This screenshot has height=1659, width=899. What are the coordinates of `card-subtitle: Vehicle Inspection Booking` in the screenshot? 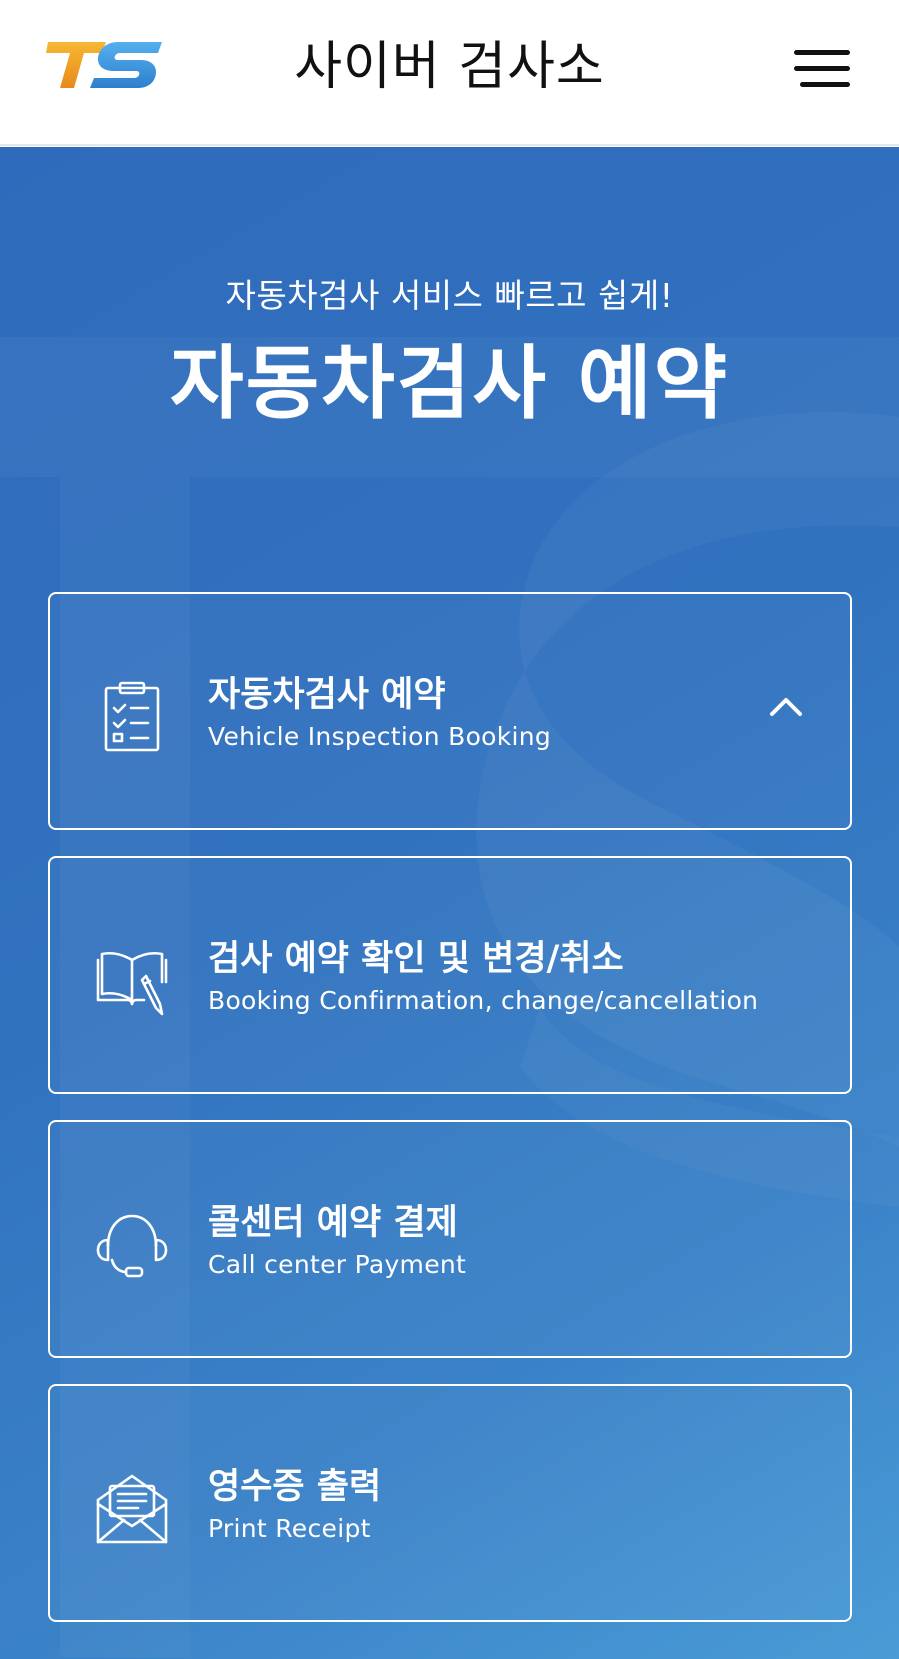 It's located at (380, 736).